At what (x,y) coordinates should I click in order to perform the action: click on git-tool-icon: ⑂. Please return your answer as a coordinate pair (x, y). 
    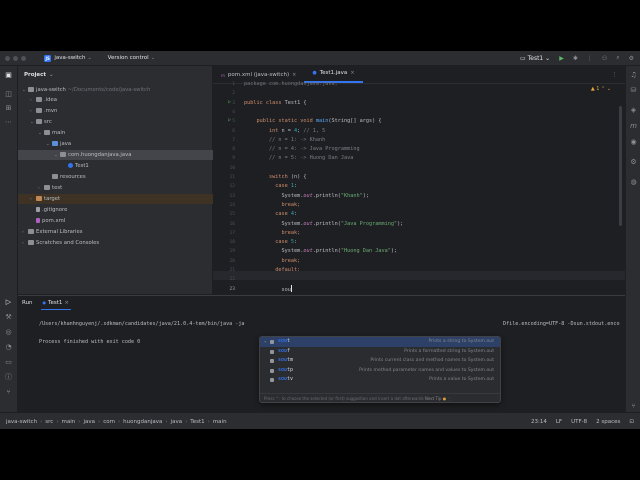
    Looking at the image, I should click on (8, 392).